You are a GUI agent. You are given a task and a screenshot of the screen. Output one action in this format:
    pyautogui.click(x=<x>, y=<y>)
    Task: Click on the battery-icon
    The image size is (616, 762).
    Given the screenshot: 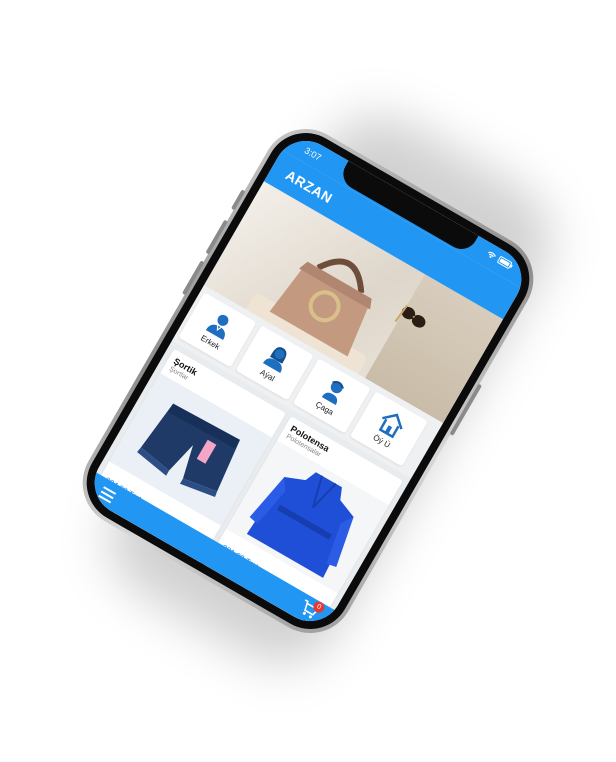 What is the action you would take?
    pyautogui.click(x=506, y=262)
    